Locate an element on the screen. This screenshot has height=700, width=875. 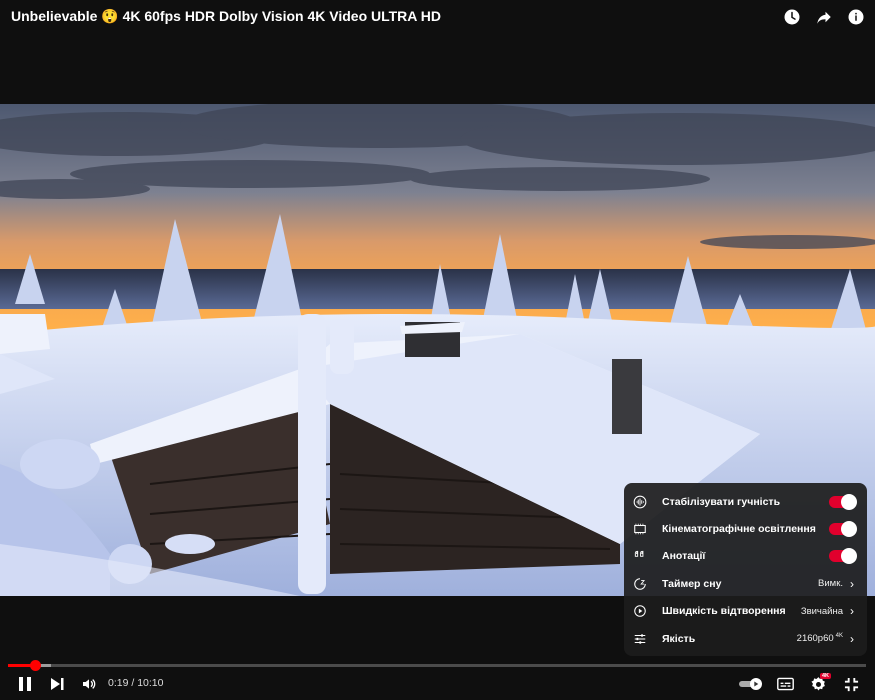
menu-item-label: Анотації is located at coordinates (684, 556).